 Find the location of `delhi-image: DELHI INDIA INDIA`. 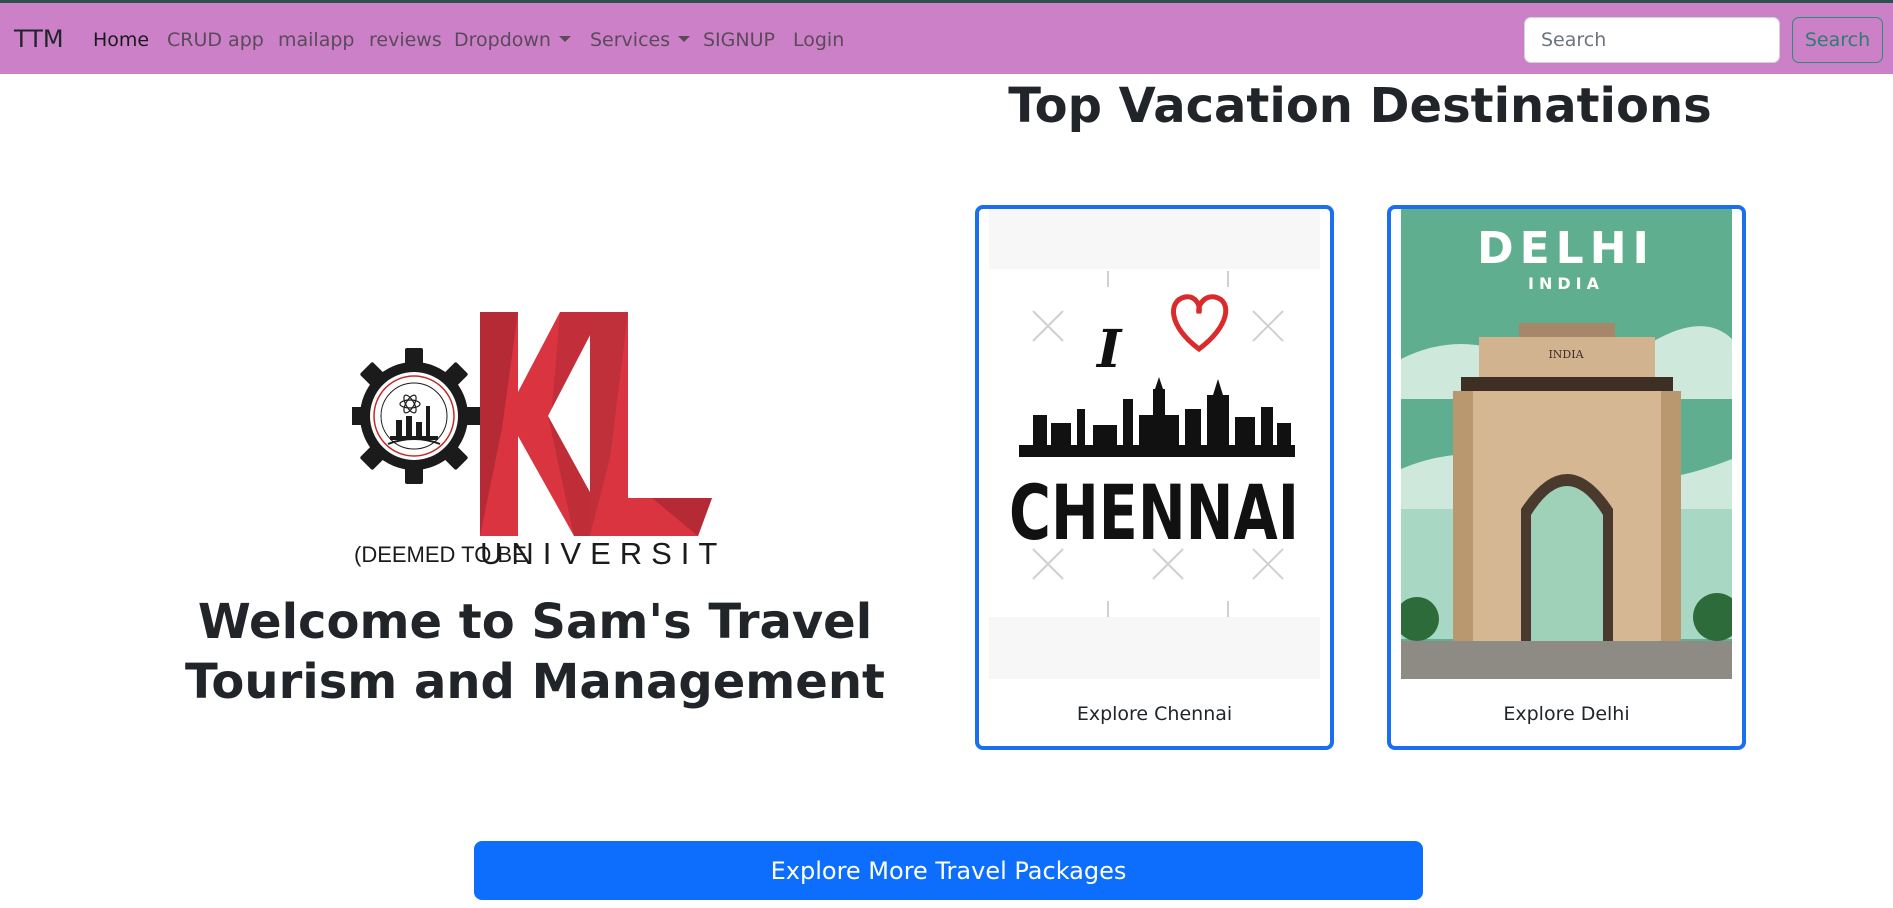

delhi-image: DELHI INDIA INDIA is located at coordinates (1566, 444).